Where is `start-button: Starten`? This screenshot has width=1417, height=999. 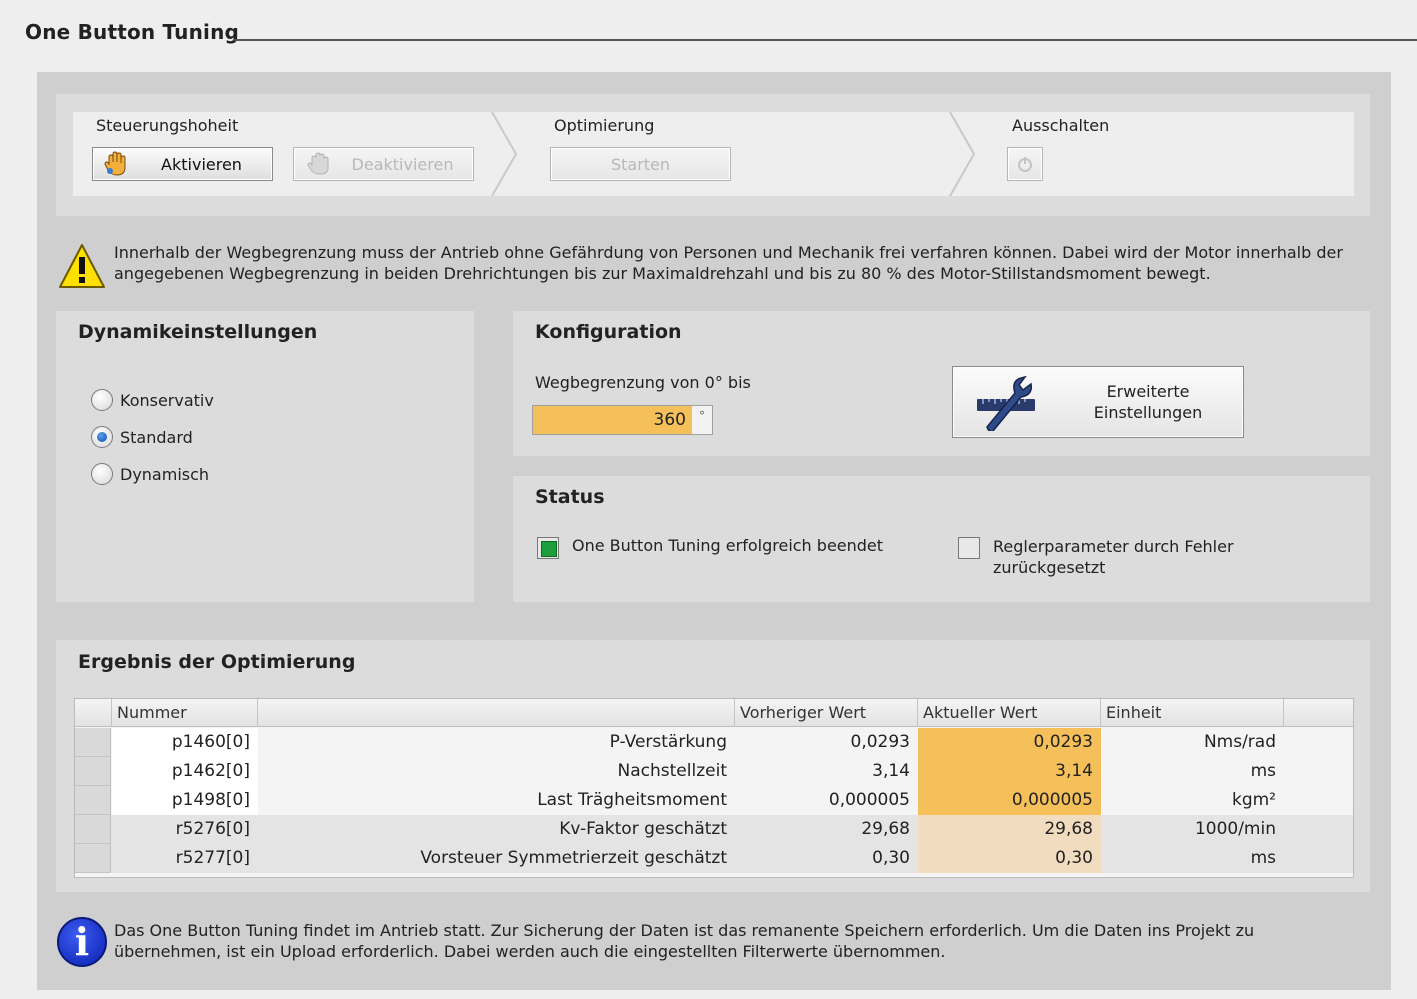 start-button: Starten is located at coordinates (640, 164).